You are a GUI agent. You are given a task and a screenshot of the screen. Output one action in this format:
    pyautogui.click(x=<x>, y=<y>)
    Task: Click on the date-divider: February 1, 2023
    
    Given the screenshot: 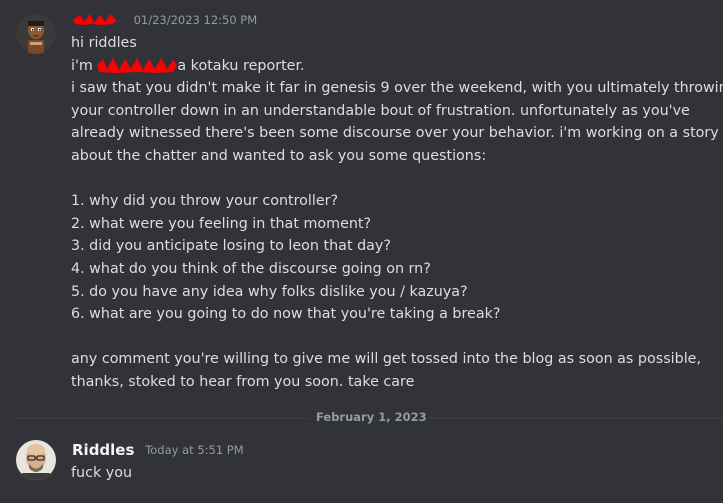 What is the action you would take?
    pyautogui.click(x=369, y=418)
    